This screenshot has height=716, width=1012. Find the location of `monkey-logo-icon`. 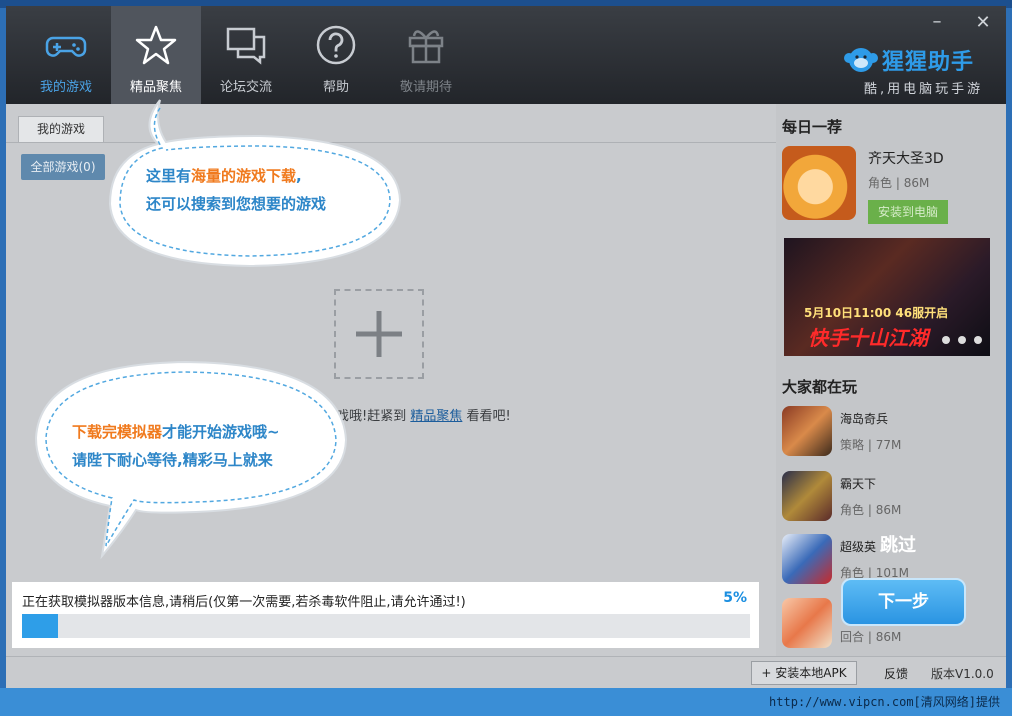

monkey-logo-icon is located at coordinates (861, 60).